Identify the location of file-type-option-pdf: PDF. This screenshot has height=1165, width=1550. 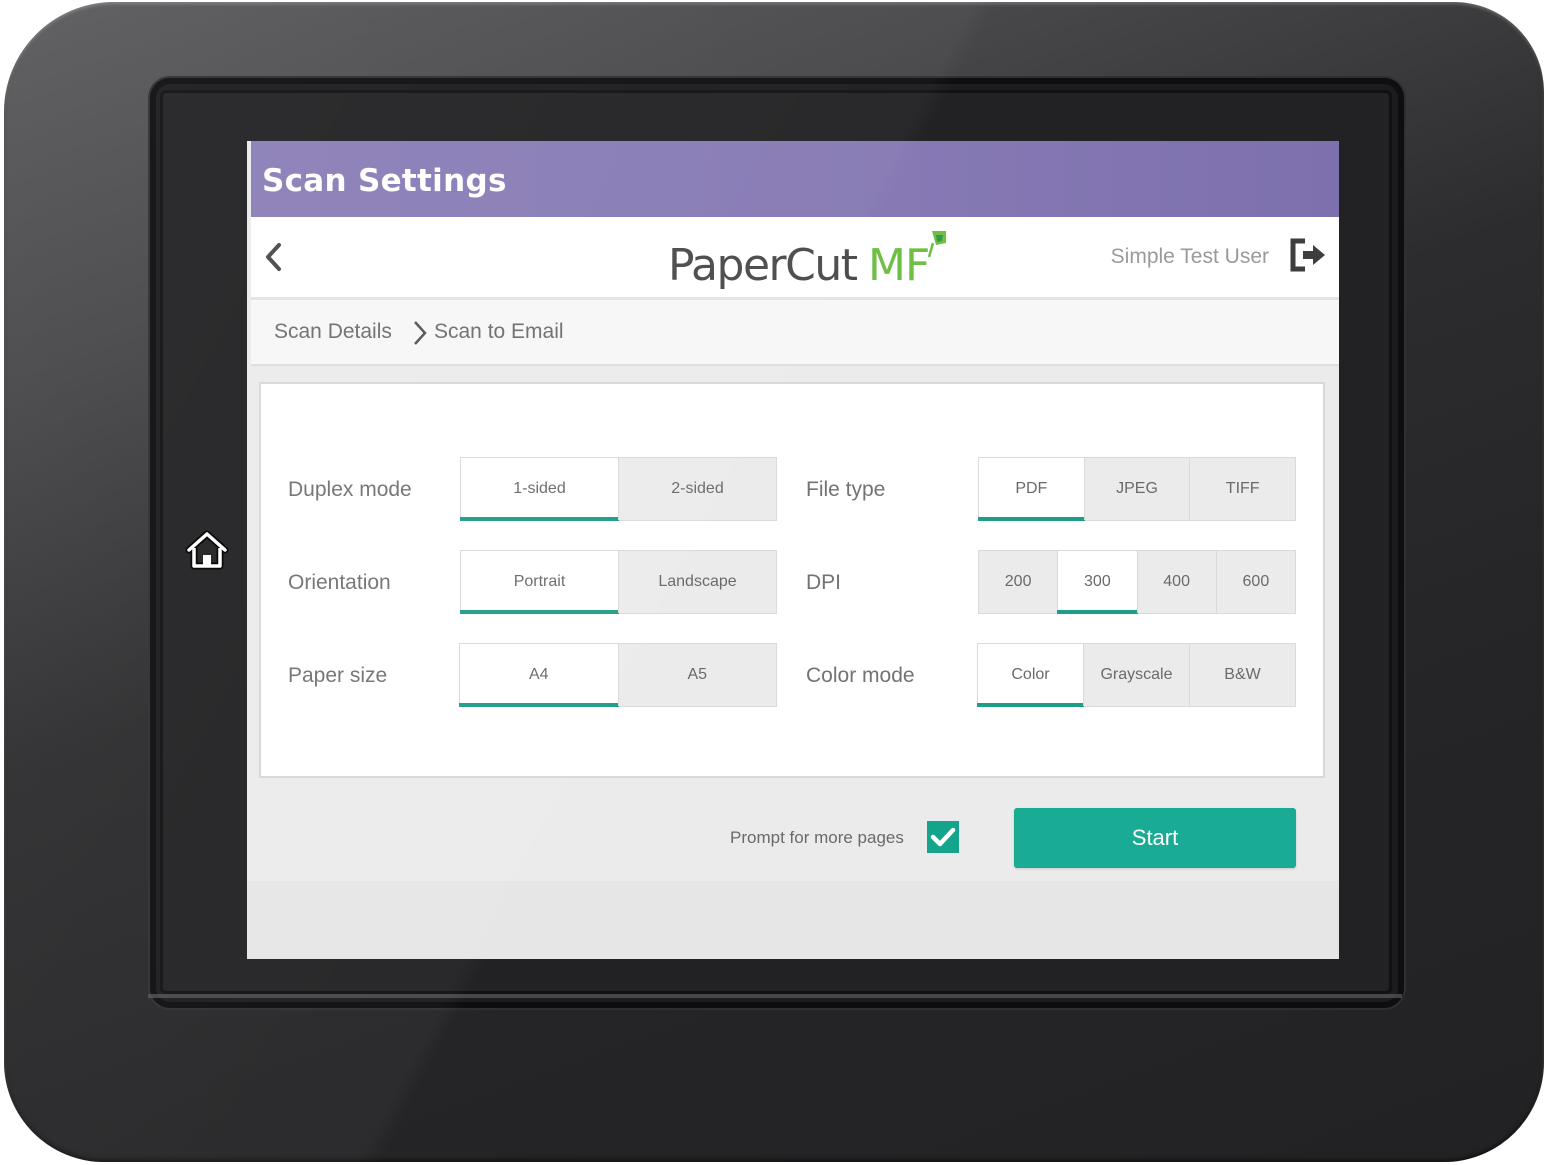
(1031, 489).